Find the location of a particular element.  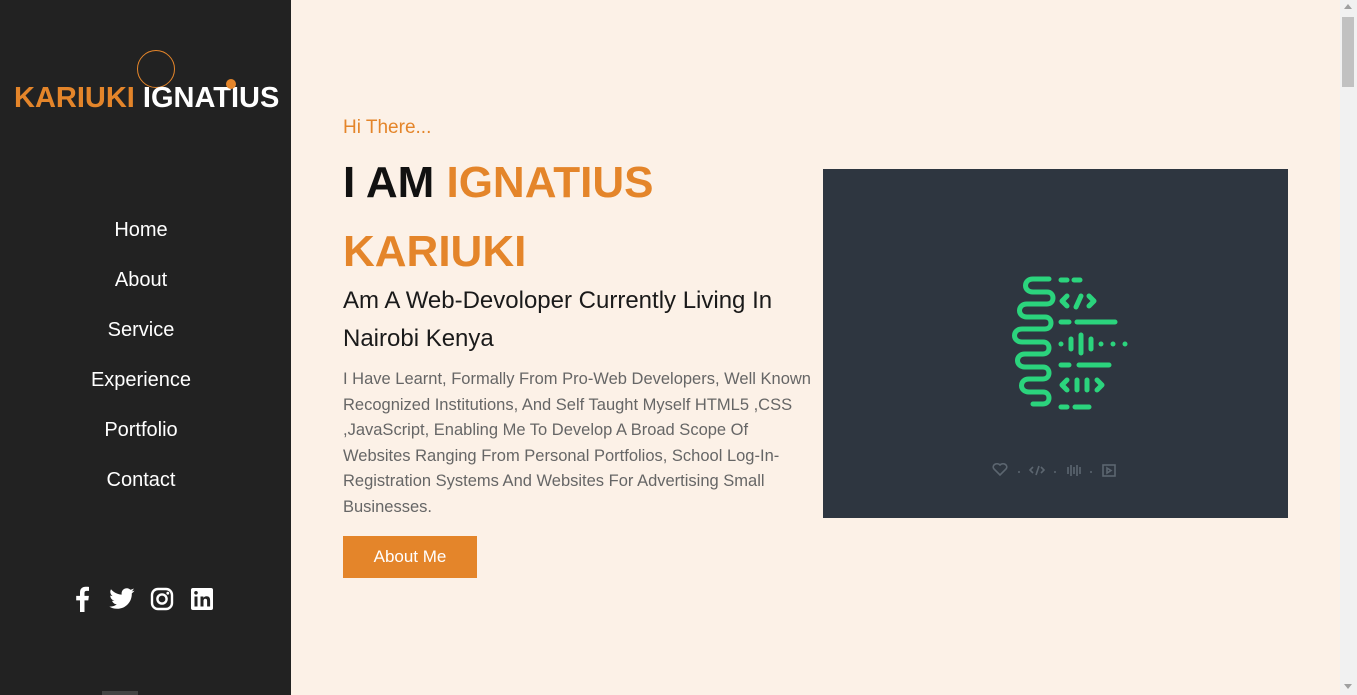

site-logo: KARIUKI IGNATIUS is located at coordinates (146, 98).